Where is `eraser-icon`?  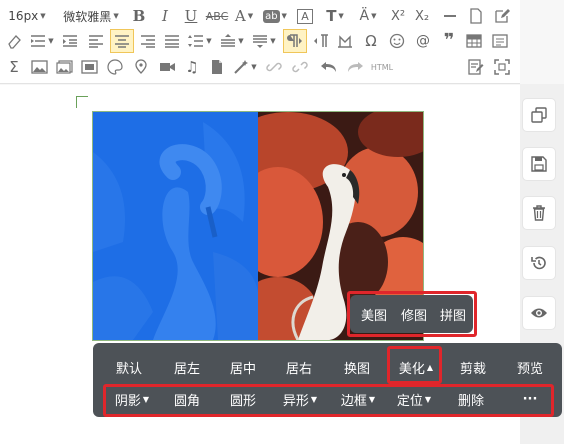
eraser-icon is located at coordinates (14, 42).